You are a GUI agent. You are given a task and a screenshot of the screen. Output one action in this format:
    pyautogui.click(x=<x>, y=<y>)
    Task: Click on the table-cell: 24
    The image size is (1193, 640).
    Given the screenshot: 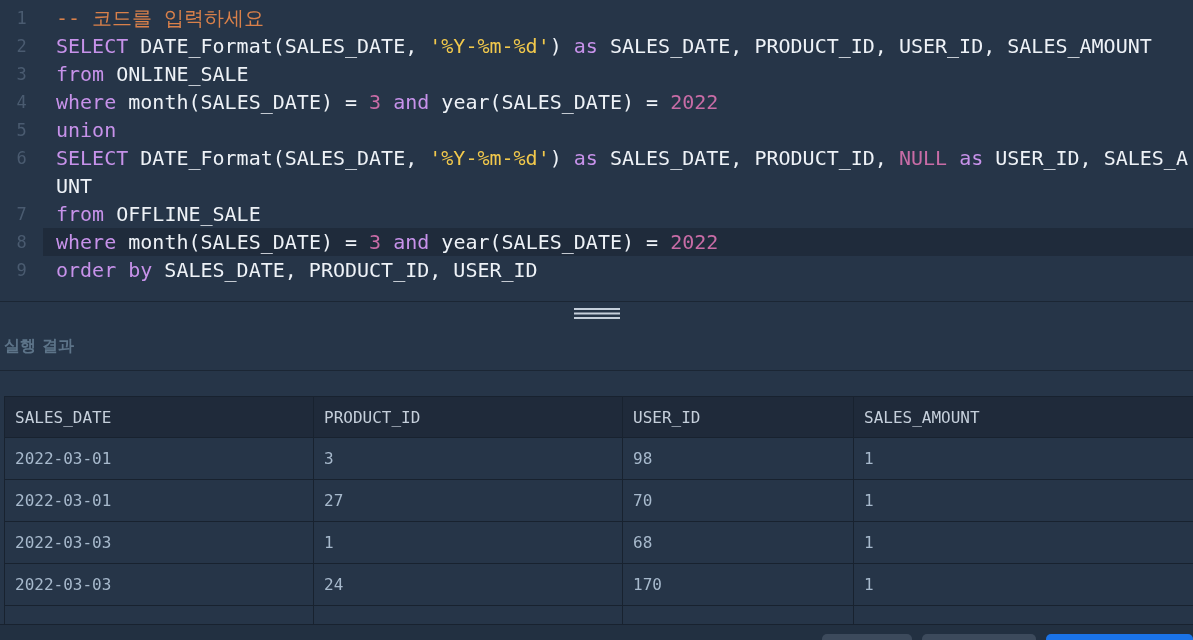 What is the action you would take?
    pyautogui.click(x=468, y=585)
    